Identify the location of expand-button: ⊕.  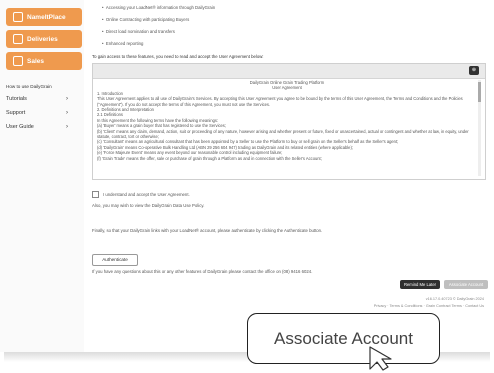
(474, 70).